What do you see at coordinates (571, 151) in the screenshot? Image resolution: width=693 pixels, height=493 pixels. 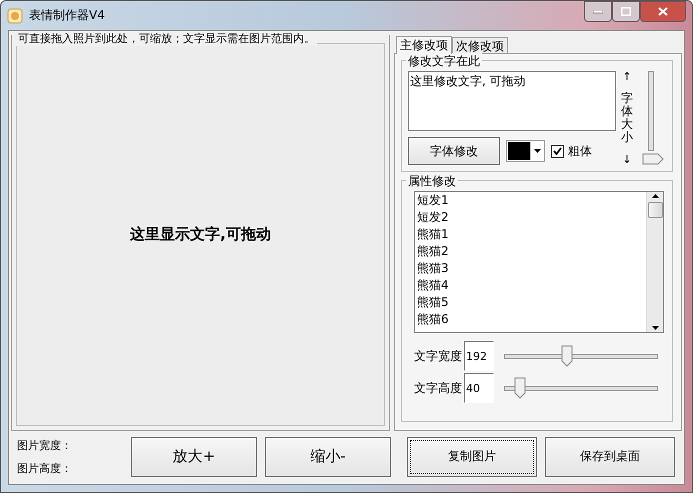 I see `bold-checkbox: 粗体` at bounding box center [571, 151].